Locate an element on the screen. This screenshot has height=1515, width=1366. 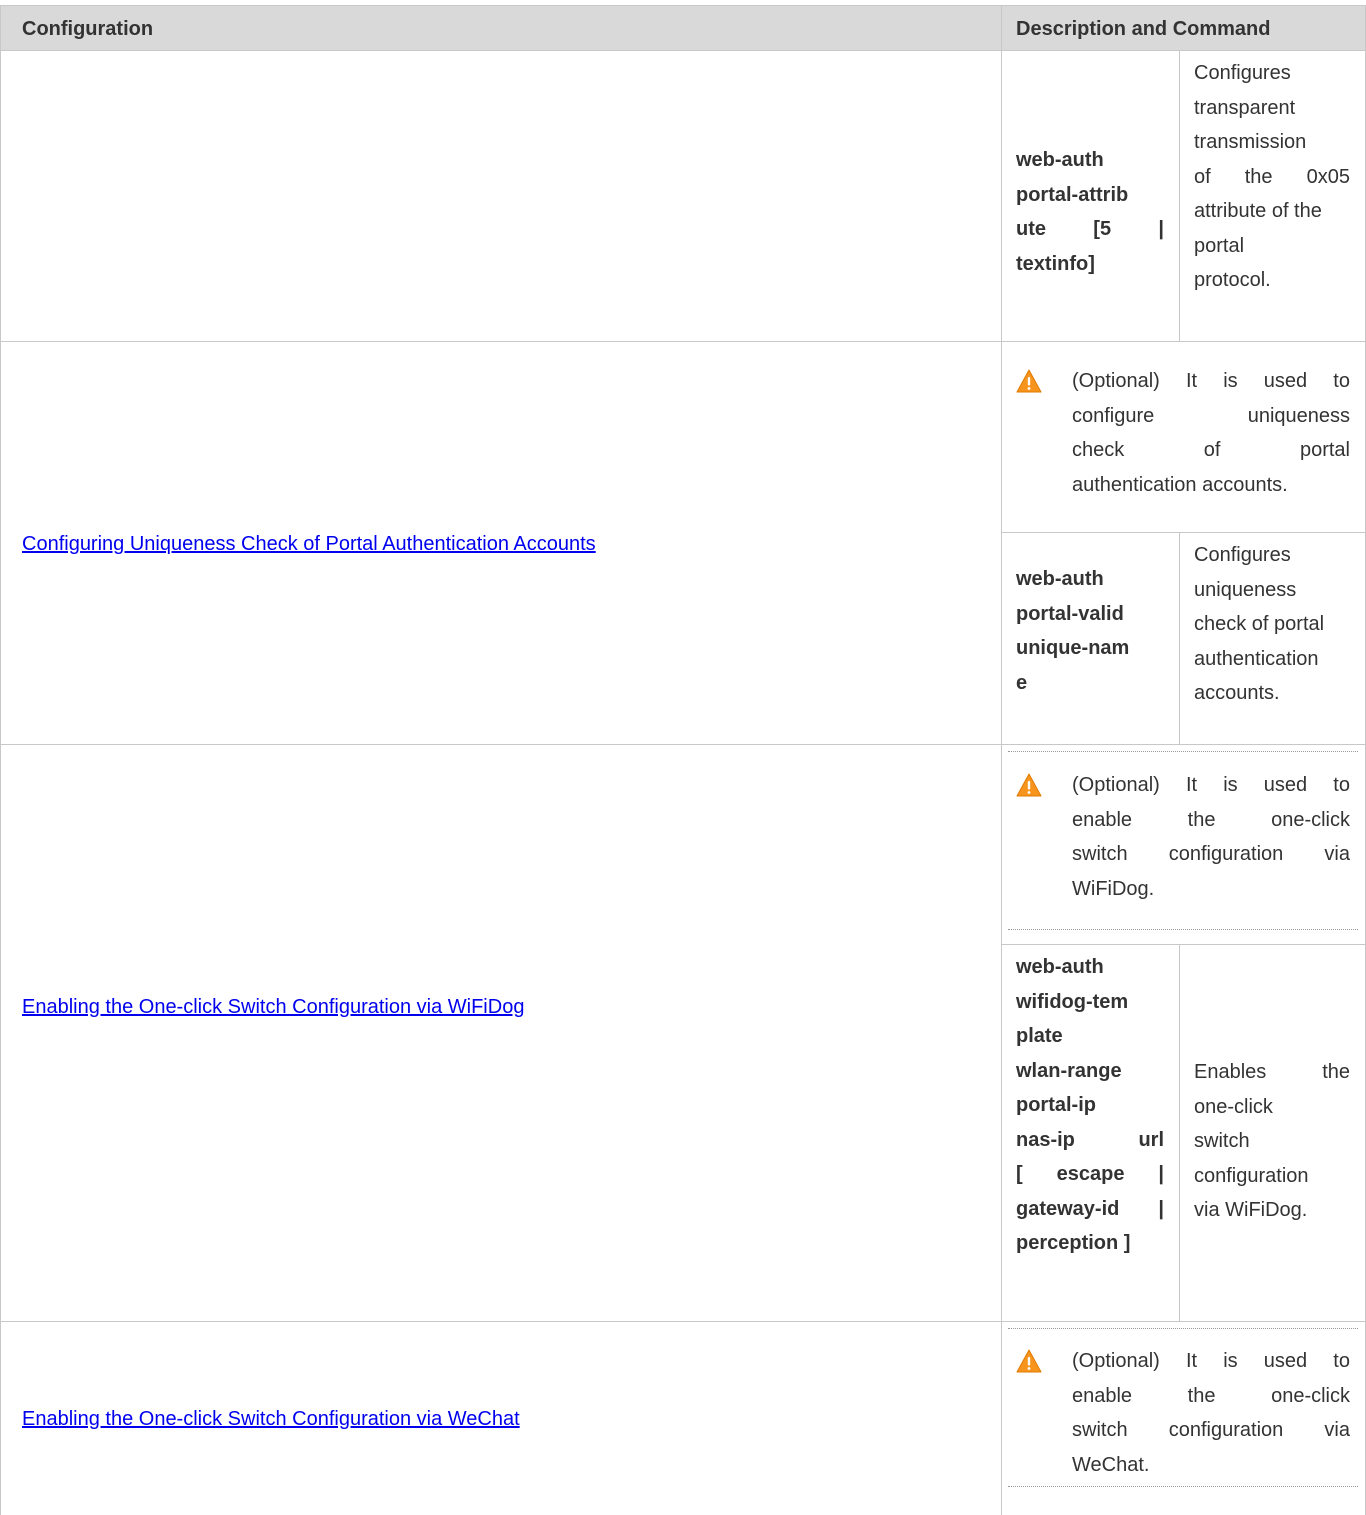
description-line: of the 0x05 is located at coordinates (1272, 176).